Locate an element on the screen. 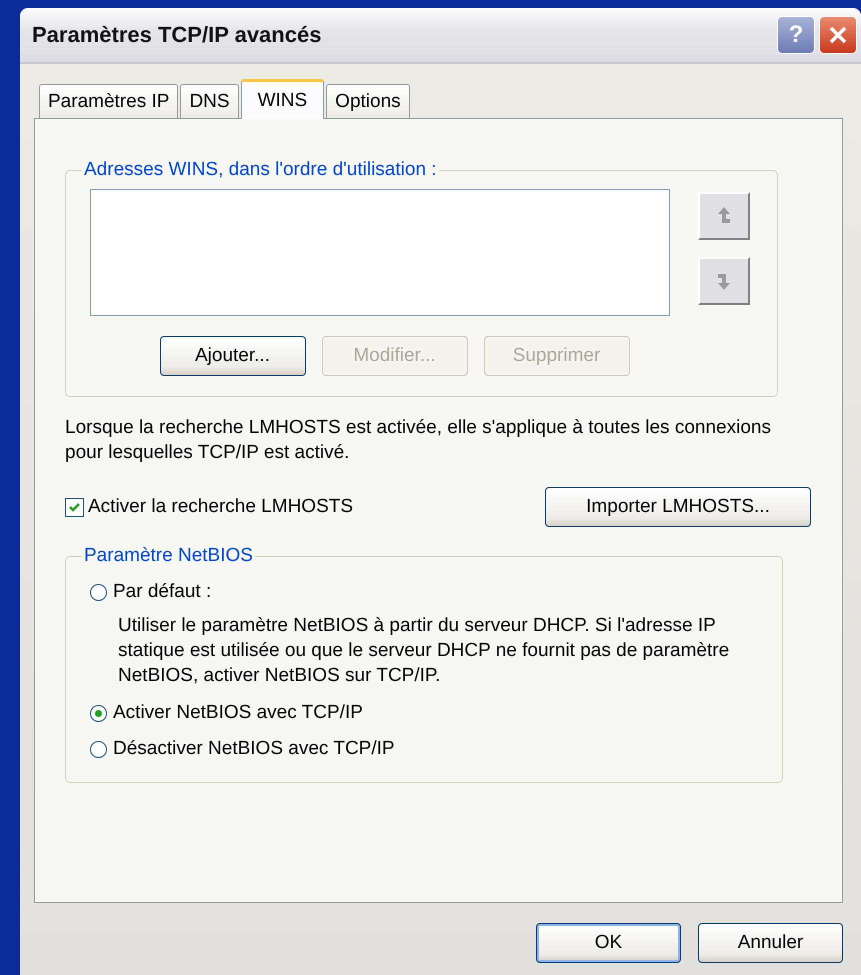 Image resolution: width=861 pixels, height=975 pixels. close-icon is located at coordinates (838, 35).